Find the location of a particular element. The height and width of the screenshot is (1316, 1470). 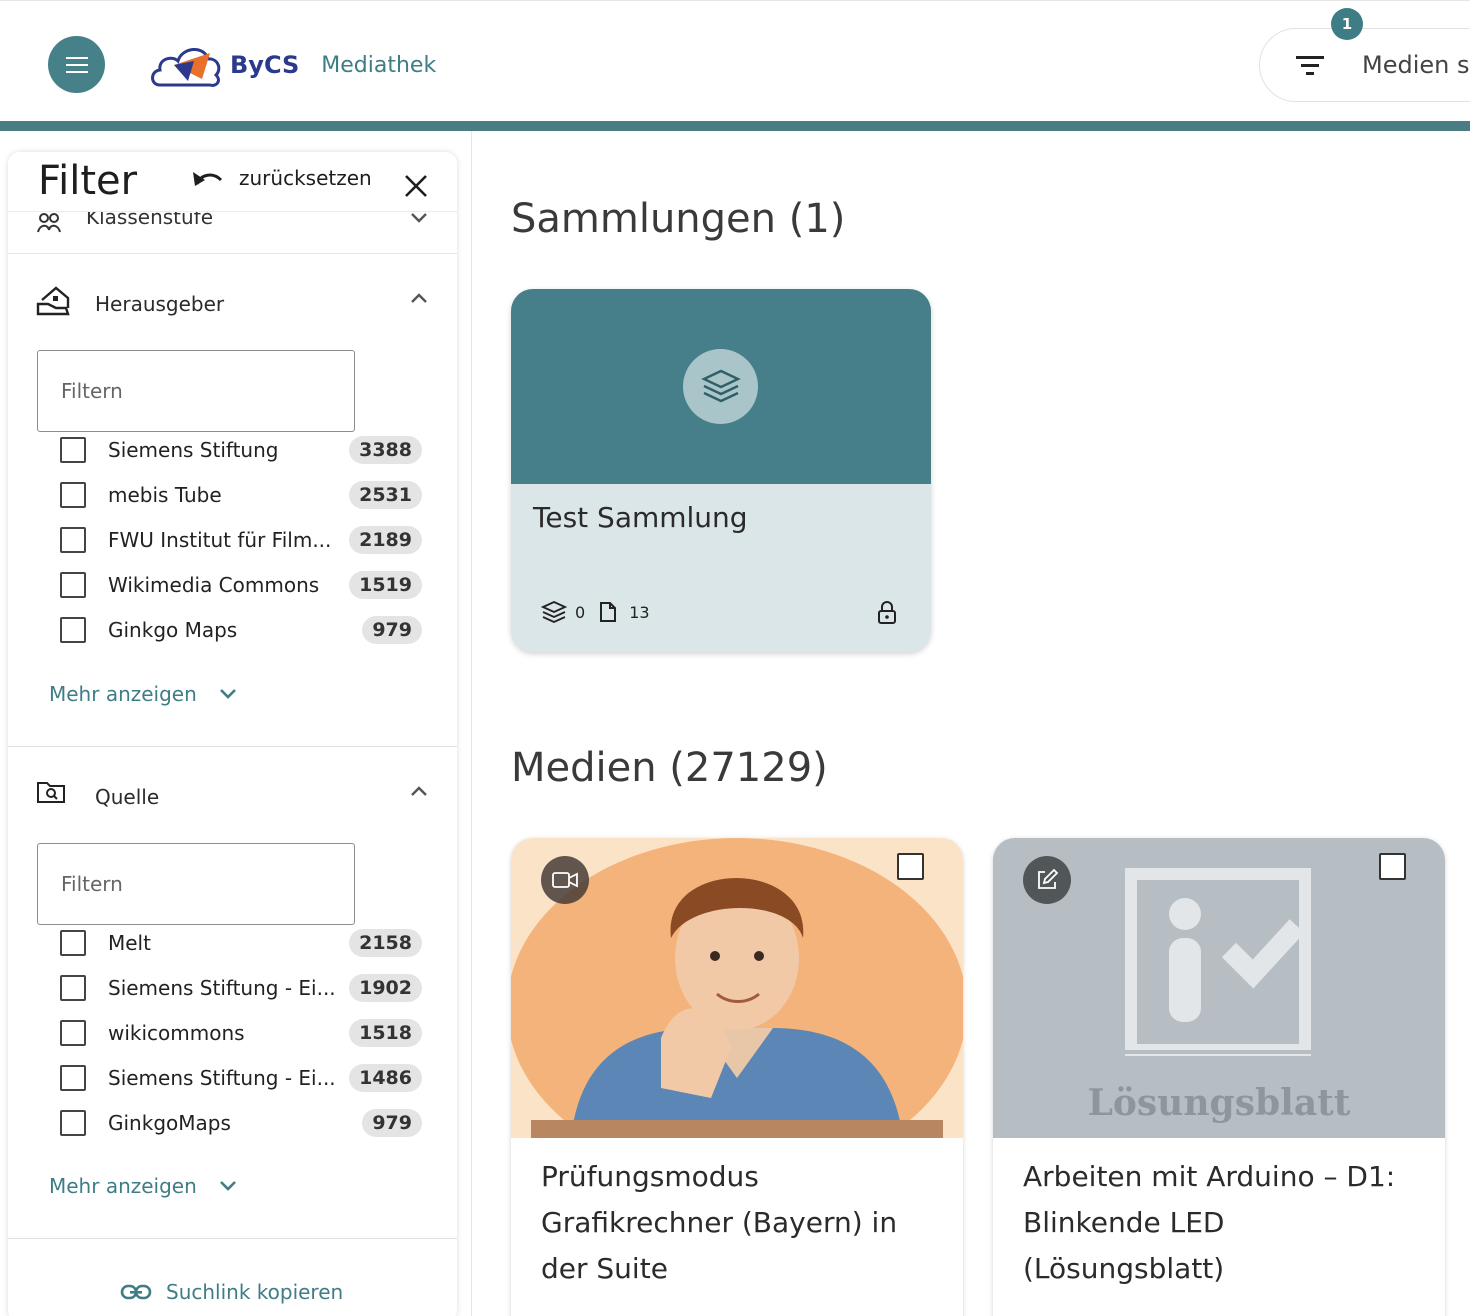

filter-title: Filter is located at coordinates (88, 181).